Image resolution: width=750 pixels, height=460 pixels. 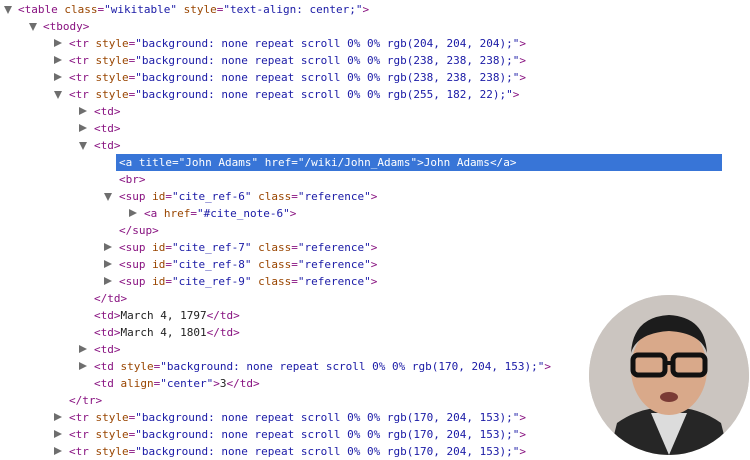 I want to click on attr-value: John Adams, so click(x=218, y=162).